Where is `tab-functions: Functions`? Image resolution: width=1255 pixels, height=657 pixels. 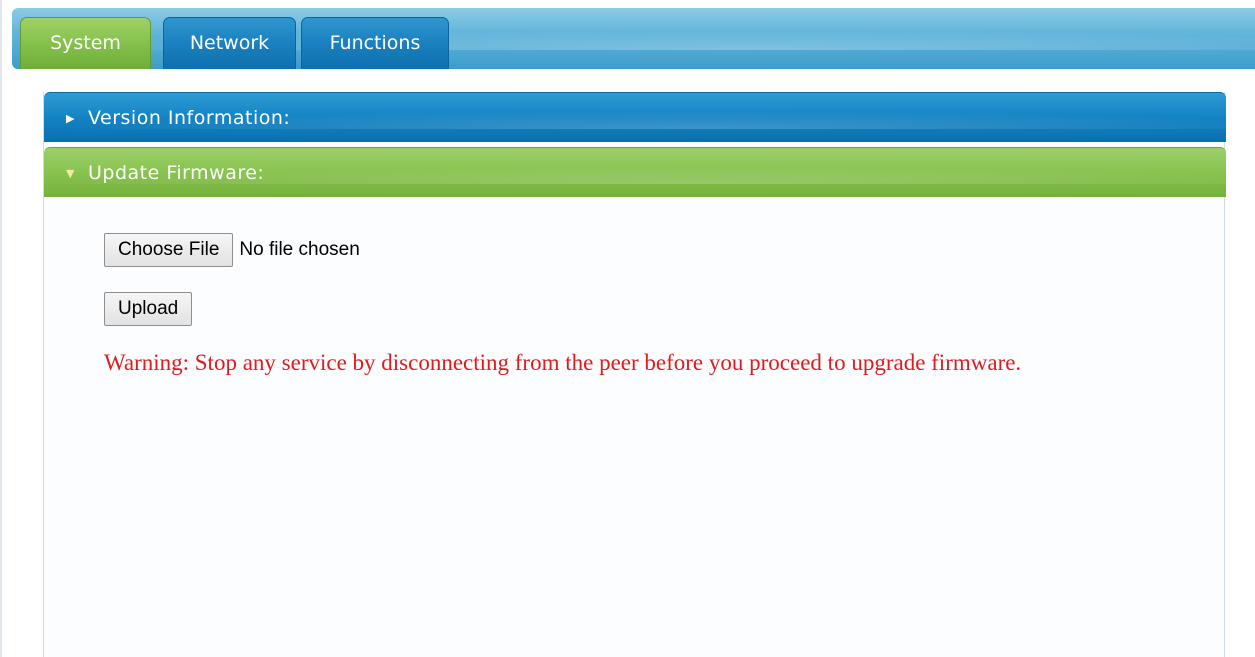
tab-functions: Functions is located at coordinates (375, 43).